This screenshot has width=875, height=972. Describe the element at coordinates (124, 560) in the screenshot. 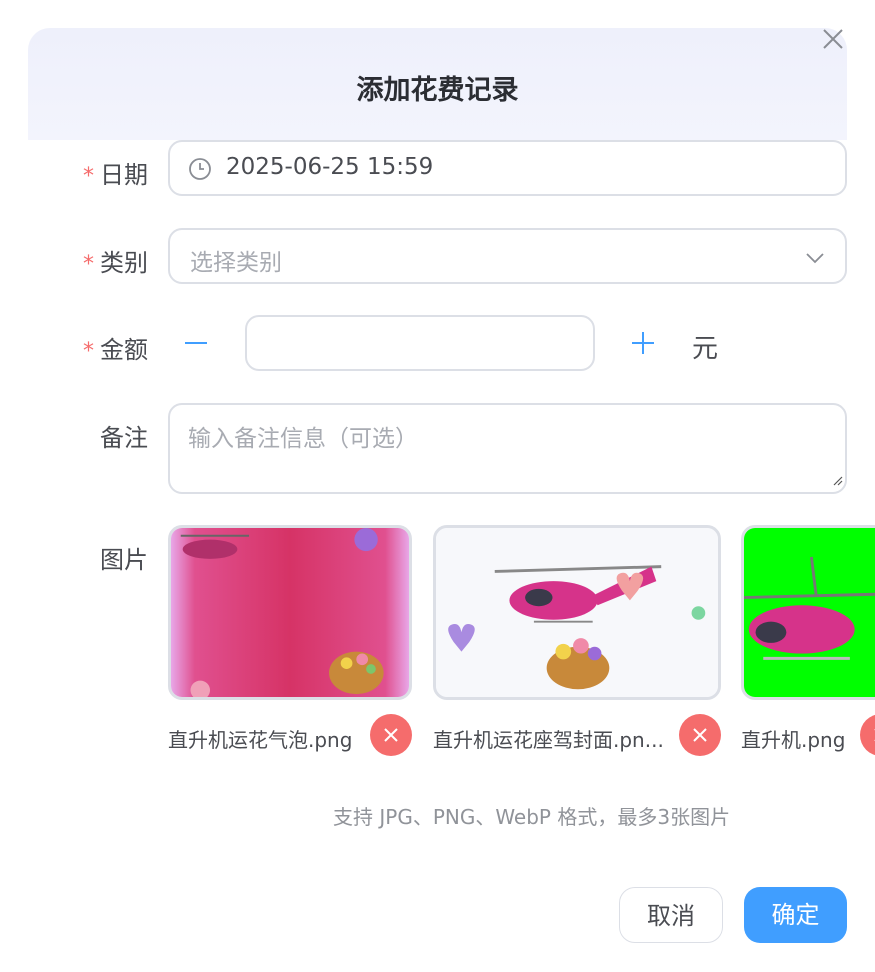

I see `images-label-text: 图片` at that location.